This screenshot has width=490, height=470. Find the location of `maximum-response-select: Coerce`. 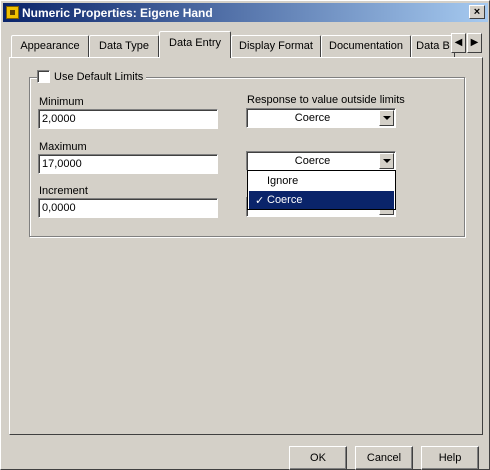

maximum-response-select: Coerce is located at coordinates (321, 161).